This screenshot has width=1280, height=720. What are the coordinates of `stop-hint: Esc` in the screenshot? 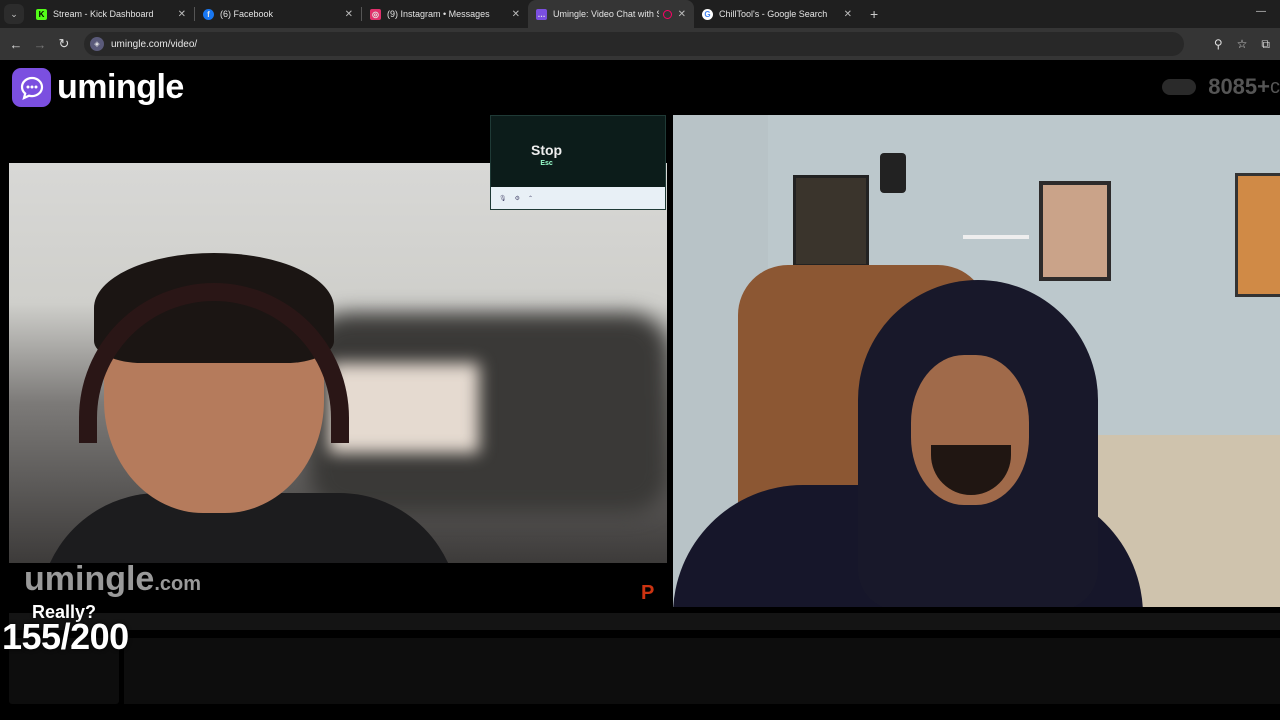 It's located at (546, 163).